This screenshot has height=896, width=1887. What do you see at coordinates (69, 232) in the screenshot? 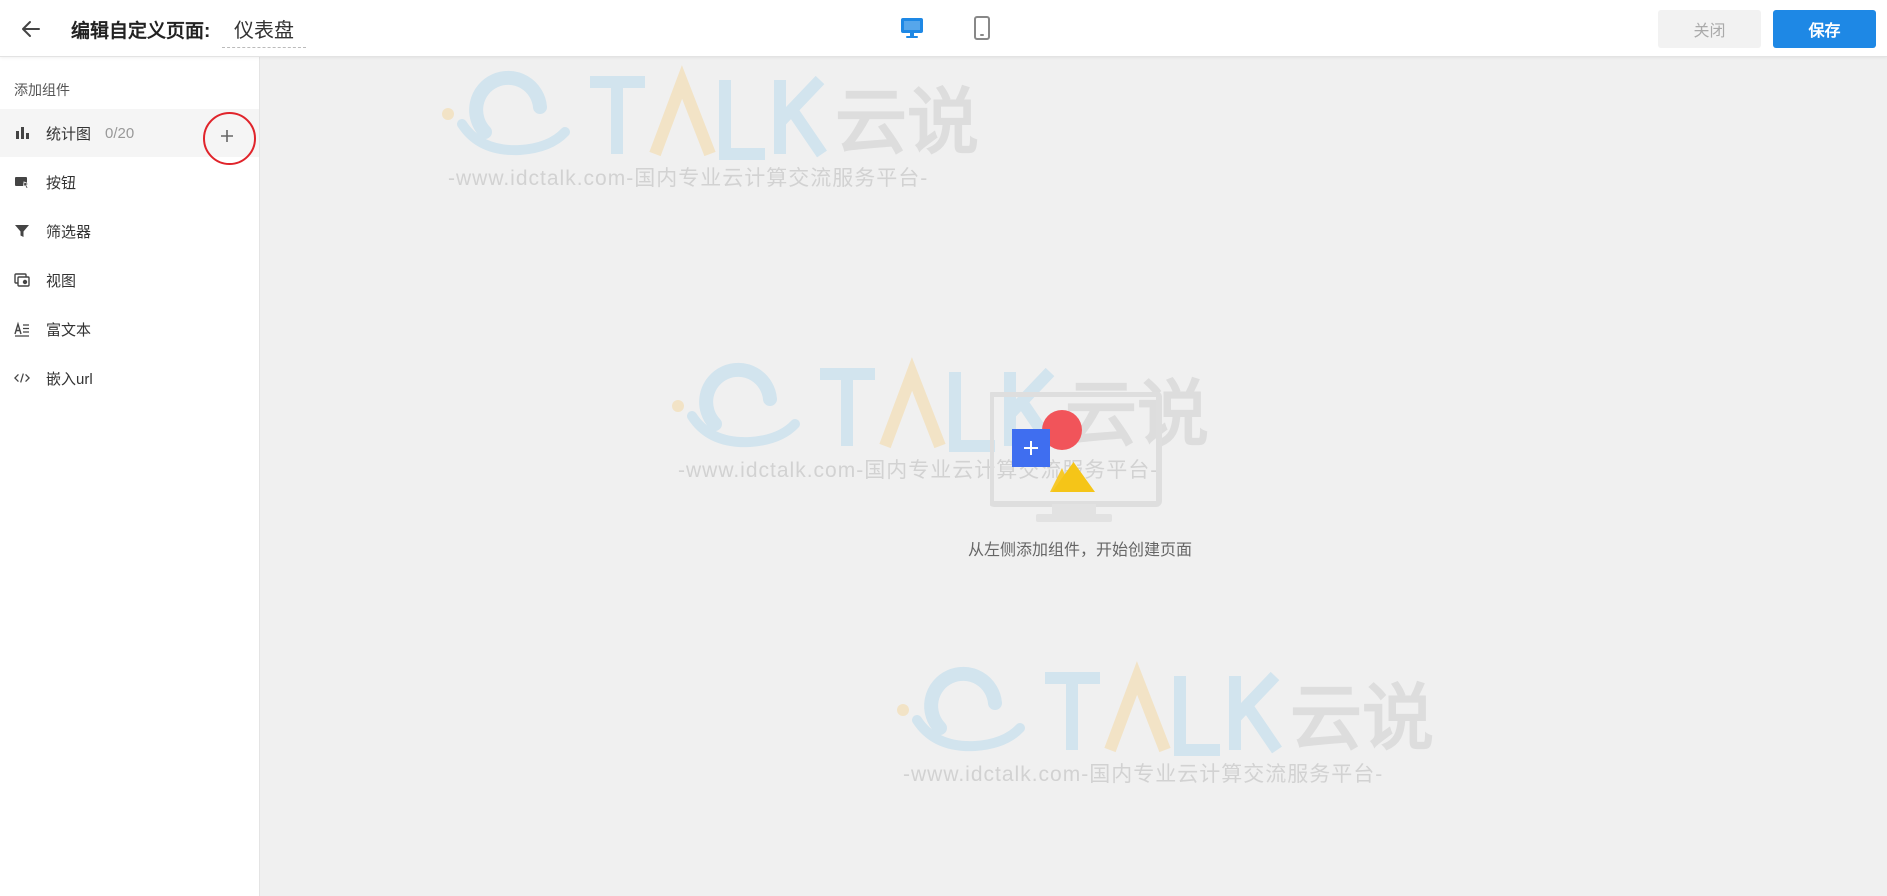
I see `sidebar-item-label: 筛选器` at bounding box center [69, 232].